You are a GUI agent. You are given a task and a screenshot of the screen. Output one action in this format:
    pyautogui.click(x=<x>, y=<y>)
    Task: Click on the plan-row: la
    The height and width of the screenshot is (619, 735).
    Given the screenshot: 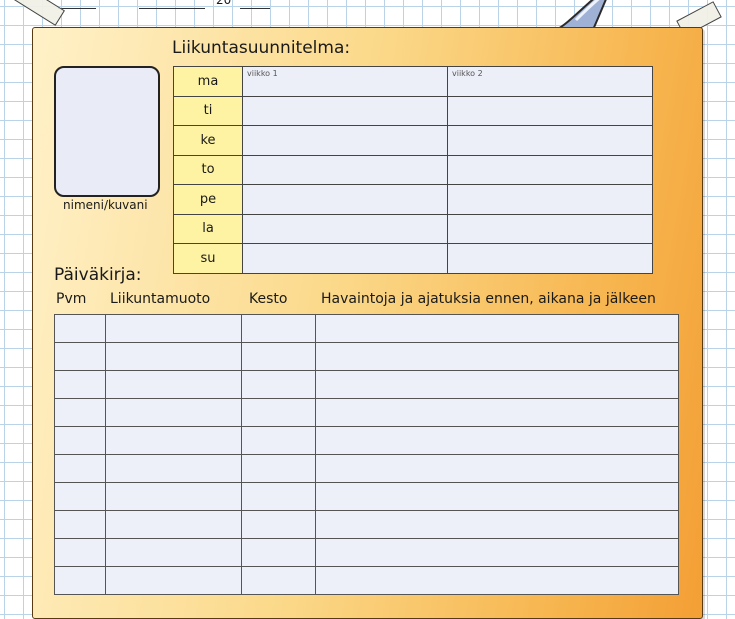 What is the action you would take?
    pyautogui.click(x=413, y=228)
    